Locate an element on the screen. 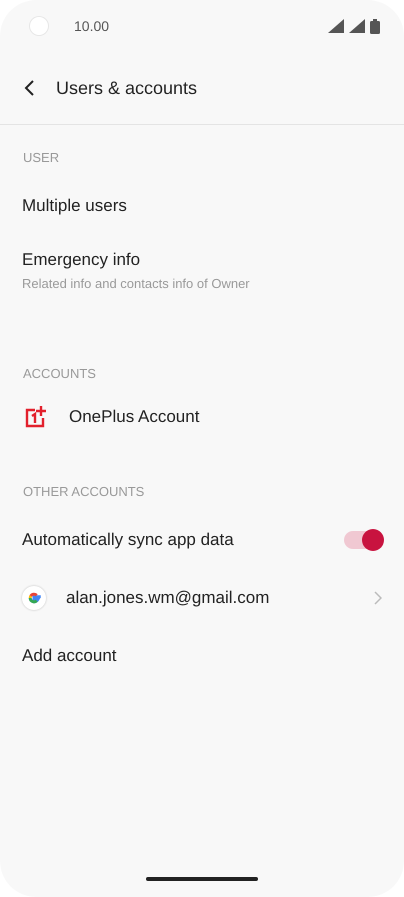  setting-label: alan.jones.wm@gmail.com is located at coordinates (220, 598).